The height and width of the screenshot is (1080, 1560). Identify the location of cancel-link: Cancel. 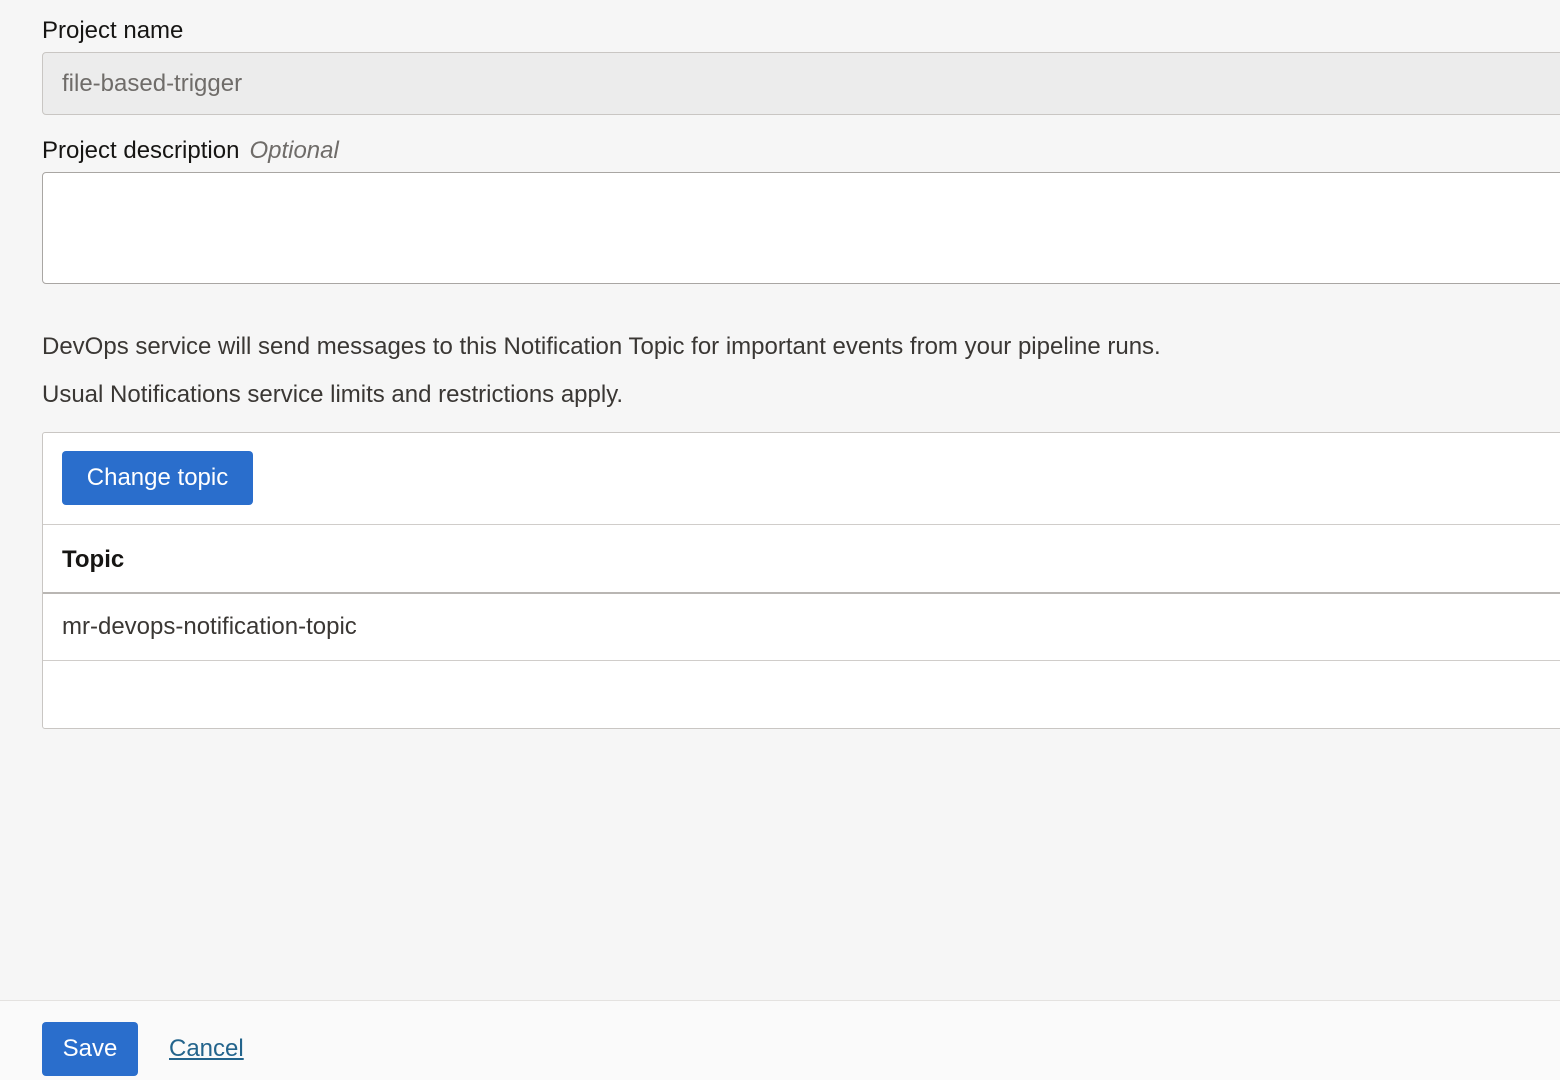
(206, 1049).